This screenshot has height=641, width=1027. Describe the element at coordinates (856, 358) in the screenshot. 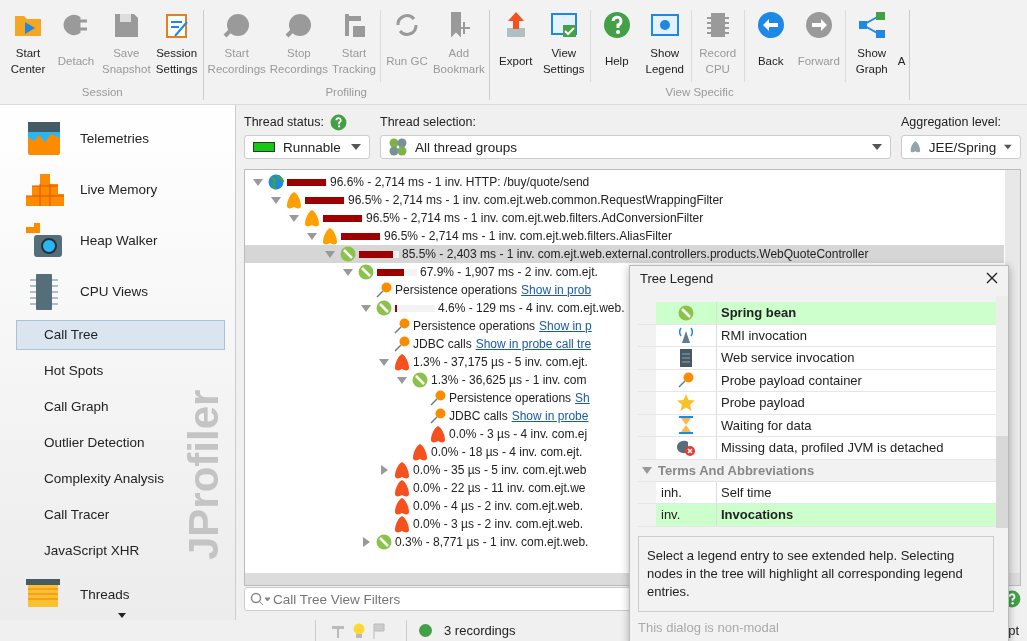

I see `legend-entry-label: Web service invocation` at that location.